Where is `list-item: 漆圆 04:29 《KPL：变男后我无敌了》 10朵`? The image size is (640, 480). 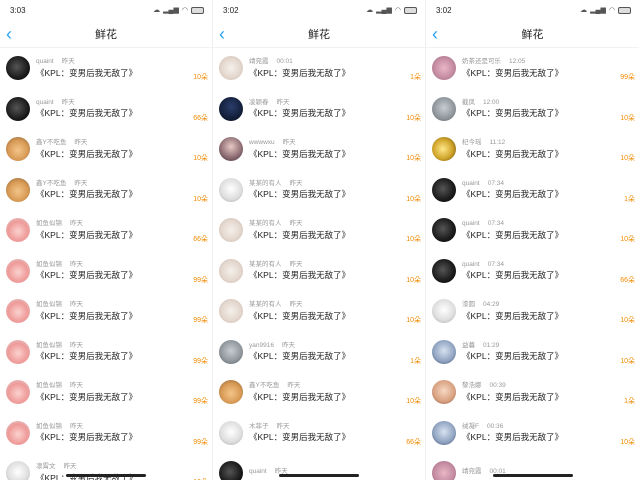
list-item: 漆圆 04:29 《KPL：变男后我无敌了》 10朵 is located at coordinates (532, 311).